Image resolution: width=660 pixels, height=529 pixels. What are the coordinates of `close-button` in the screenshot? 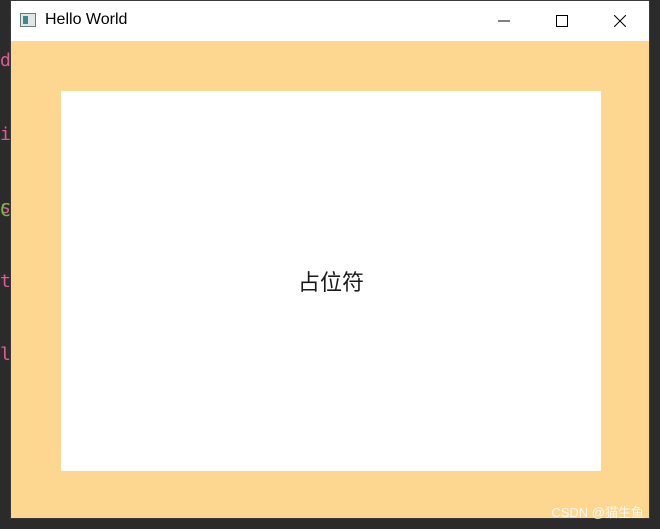 It's located at (620, 21).